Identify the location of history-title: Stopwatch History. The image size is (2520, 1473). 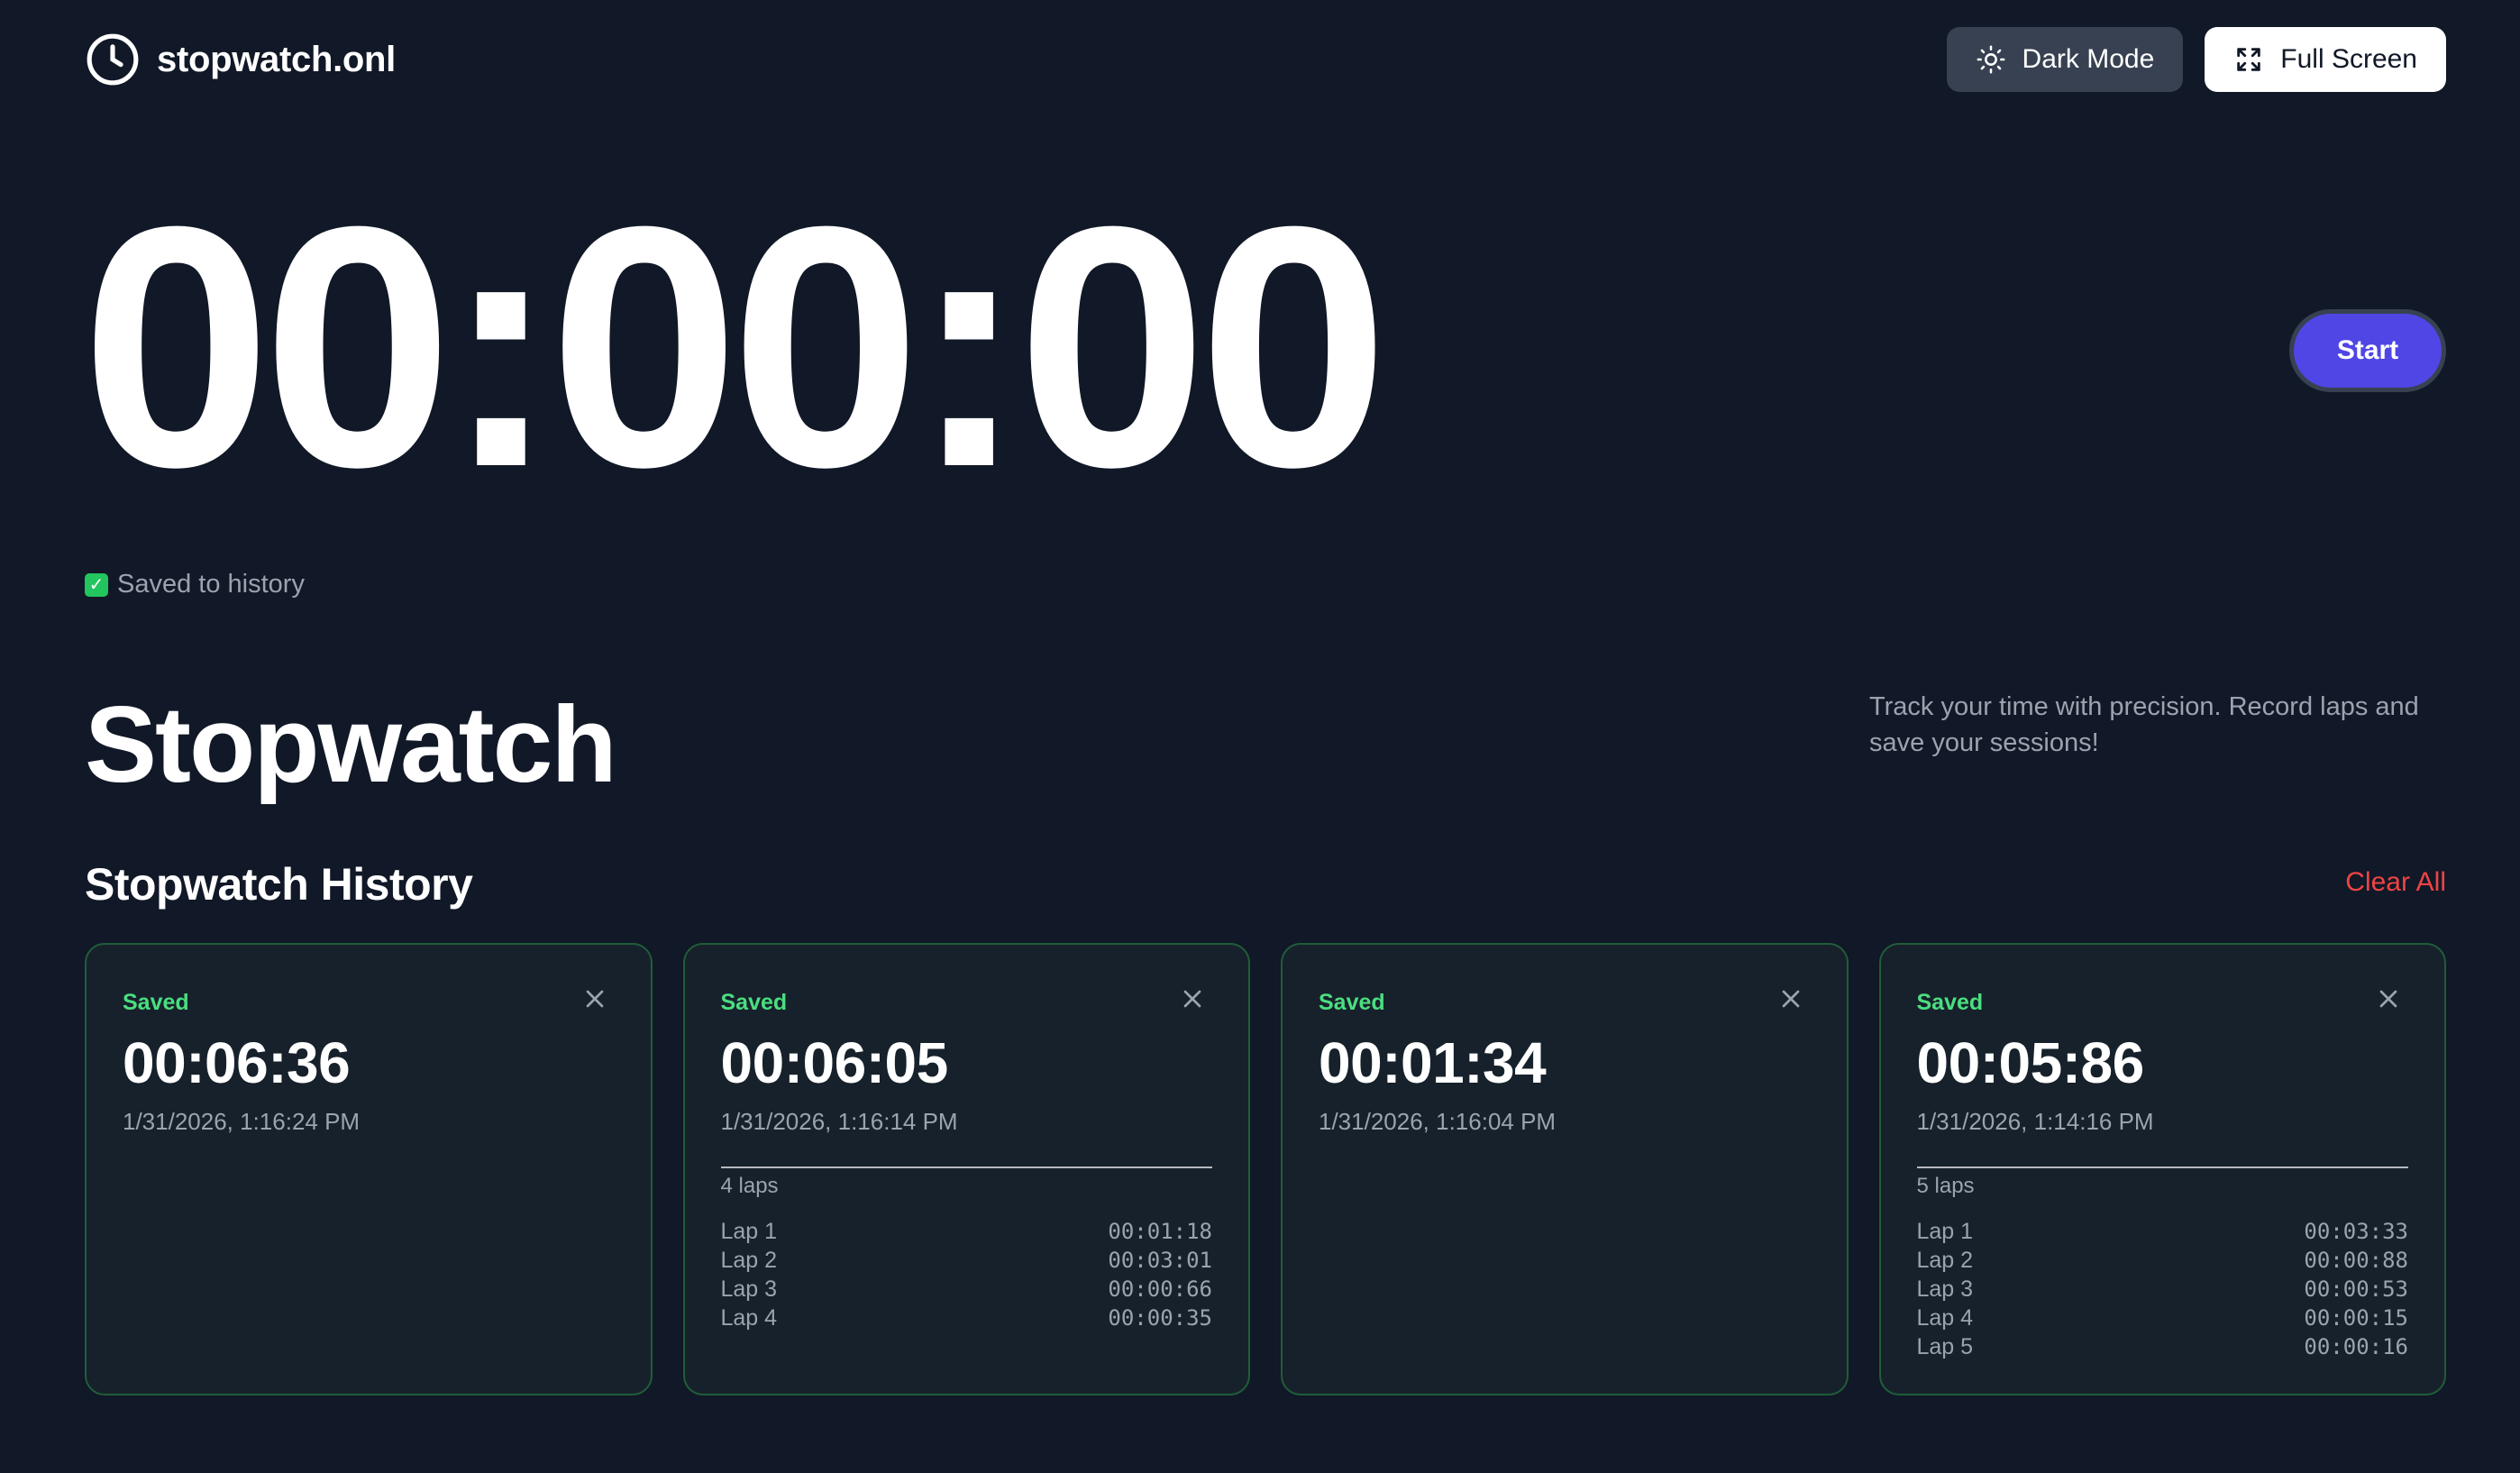
(279, 884).